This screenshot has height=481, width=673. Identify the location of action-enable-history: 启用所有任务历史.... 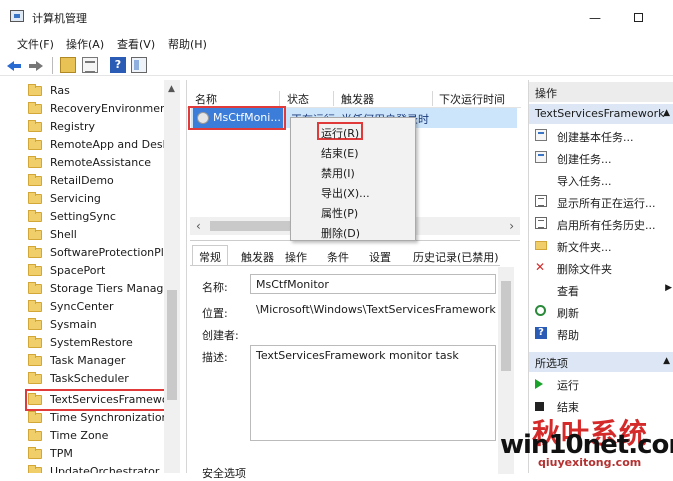
(601, 224).